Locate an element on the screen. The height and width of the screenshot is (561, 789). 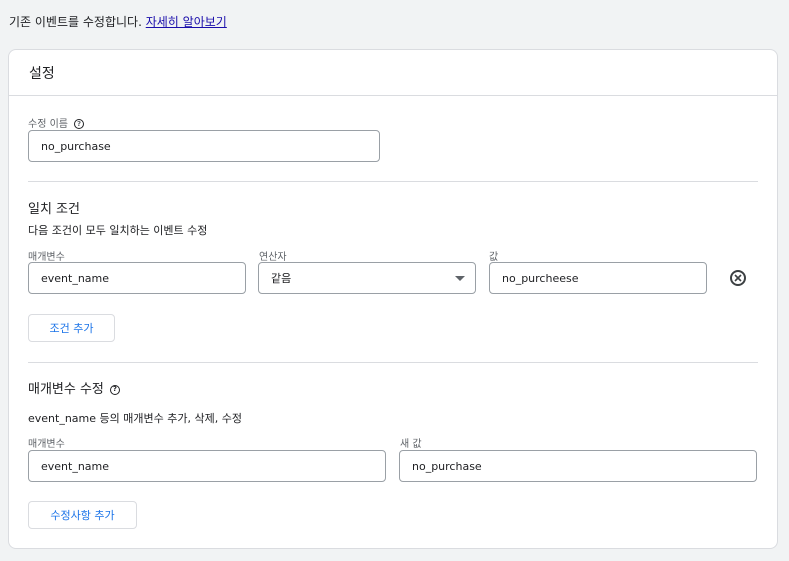
value-header: 값 is located at coordinates (494, 257).